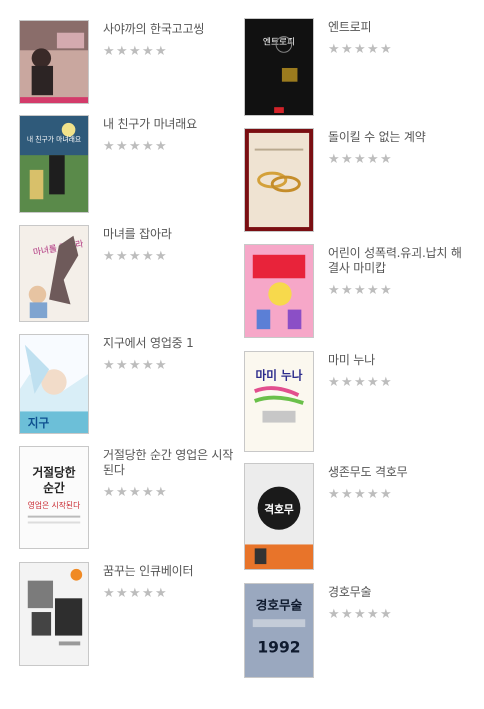 This screenshot has width=484, height=709. I want to click on cover-subtitle: 영업은 시작된다, so click(54, 505).